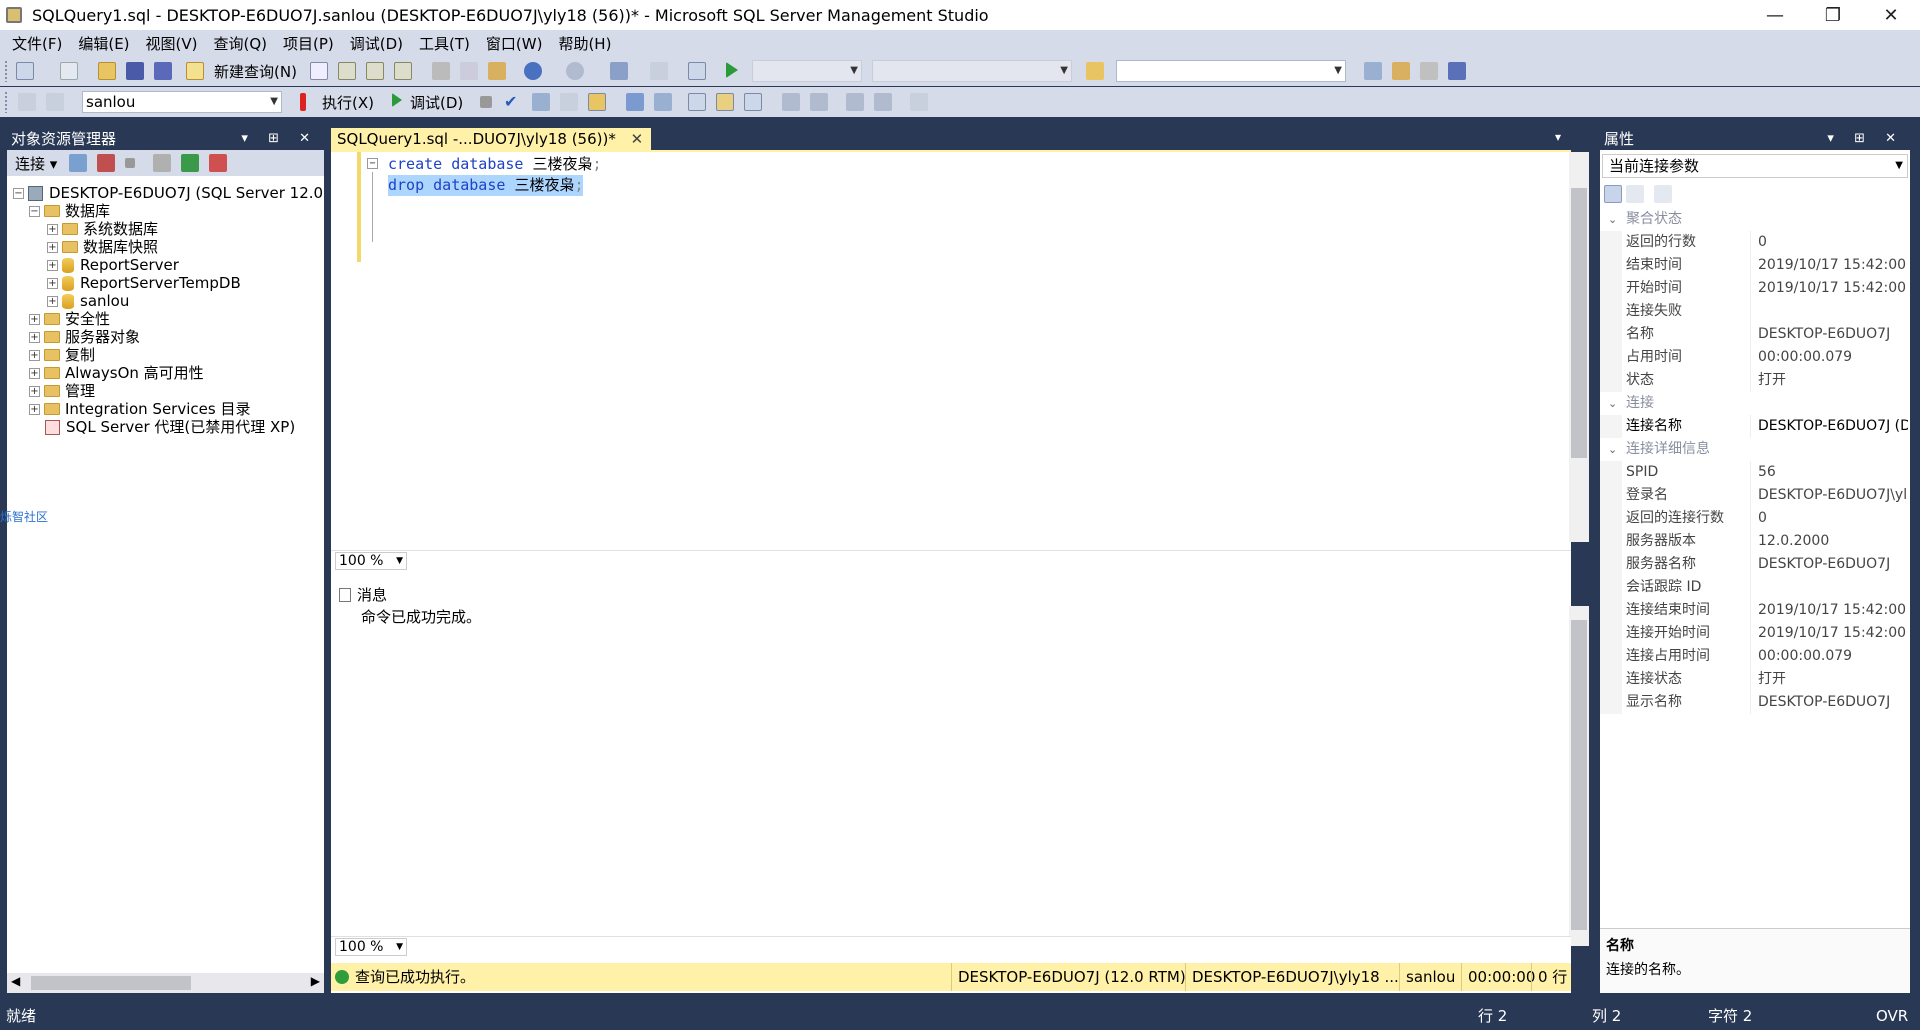  What do you see at coordinates (55, 102) in the screenshot?
I see `change-connection-icon` at bounding box center [55, 102].